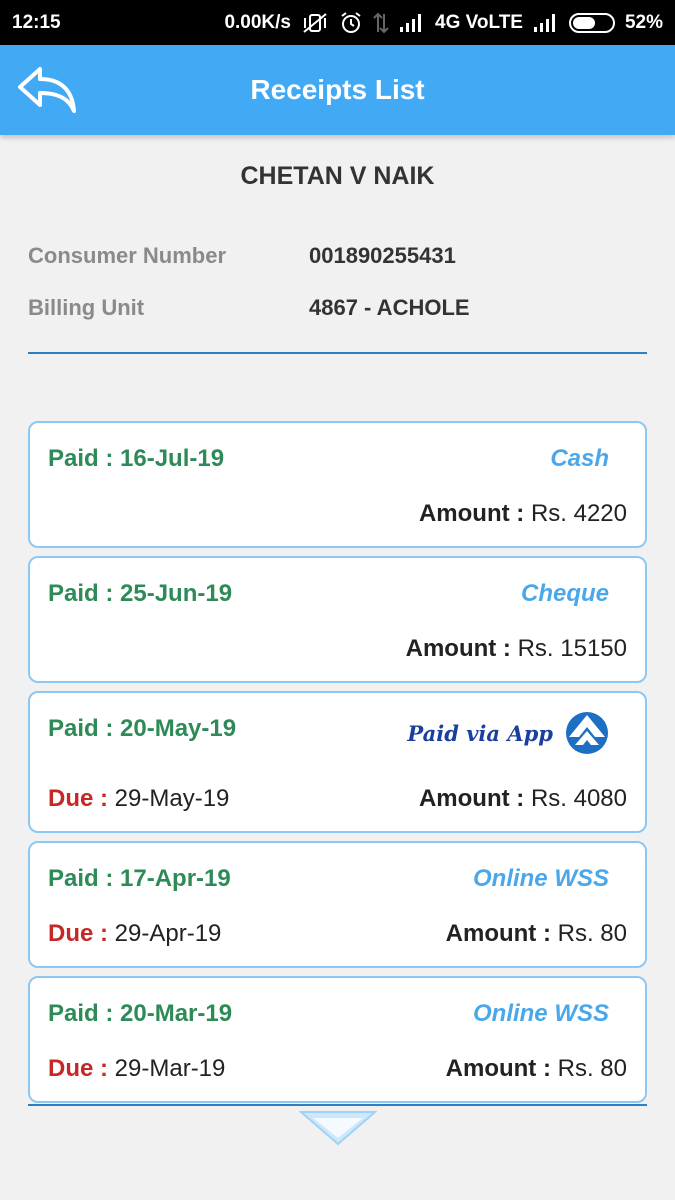 The width and height of the screenshot is (675, 1200). Describe the element at coordinates (315, 23) in the screenshot. I see `vibrate-off-icon` at that location.